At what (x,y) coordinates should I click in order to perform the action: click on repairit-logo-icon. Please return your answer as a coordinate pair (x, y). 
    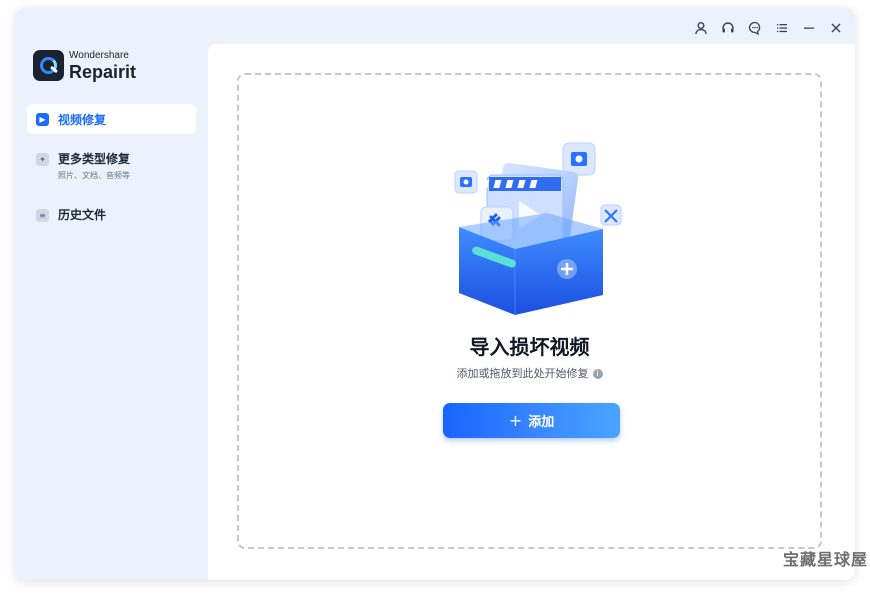
    Looking at the image, I should click on (48, 65).